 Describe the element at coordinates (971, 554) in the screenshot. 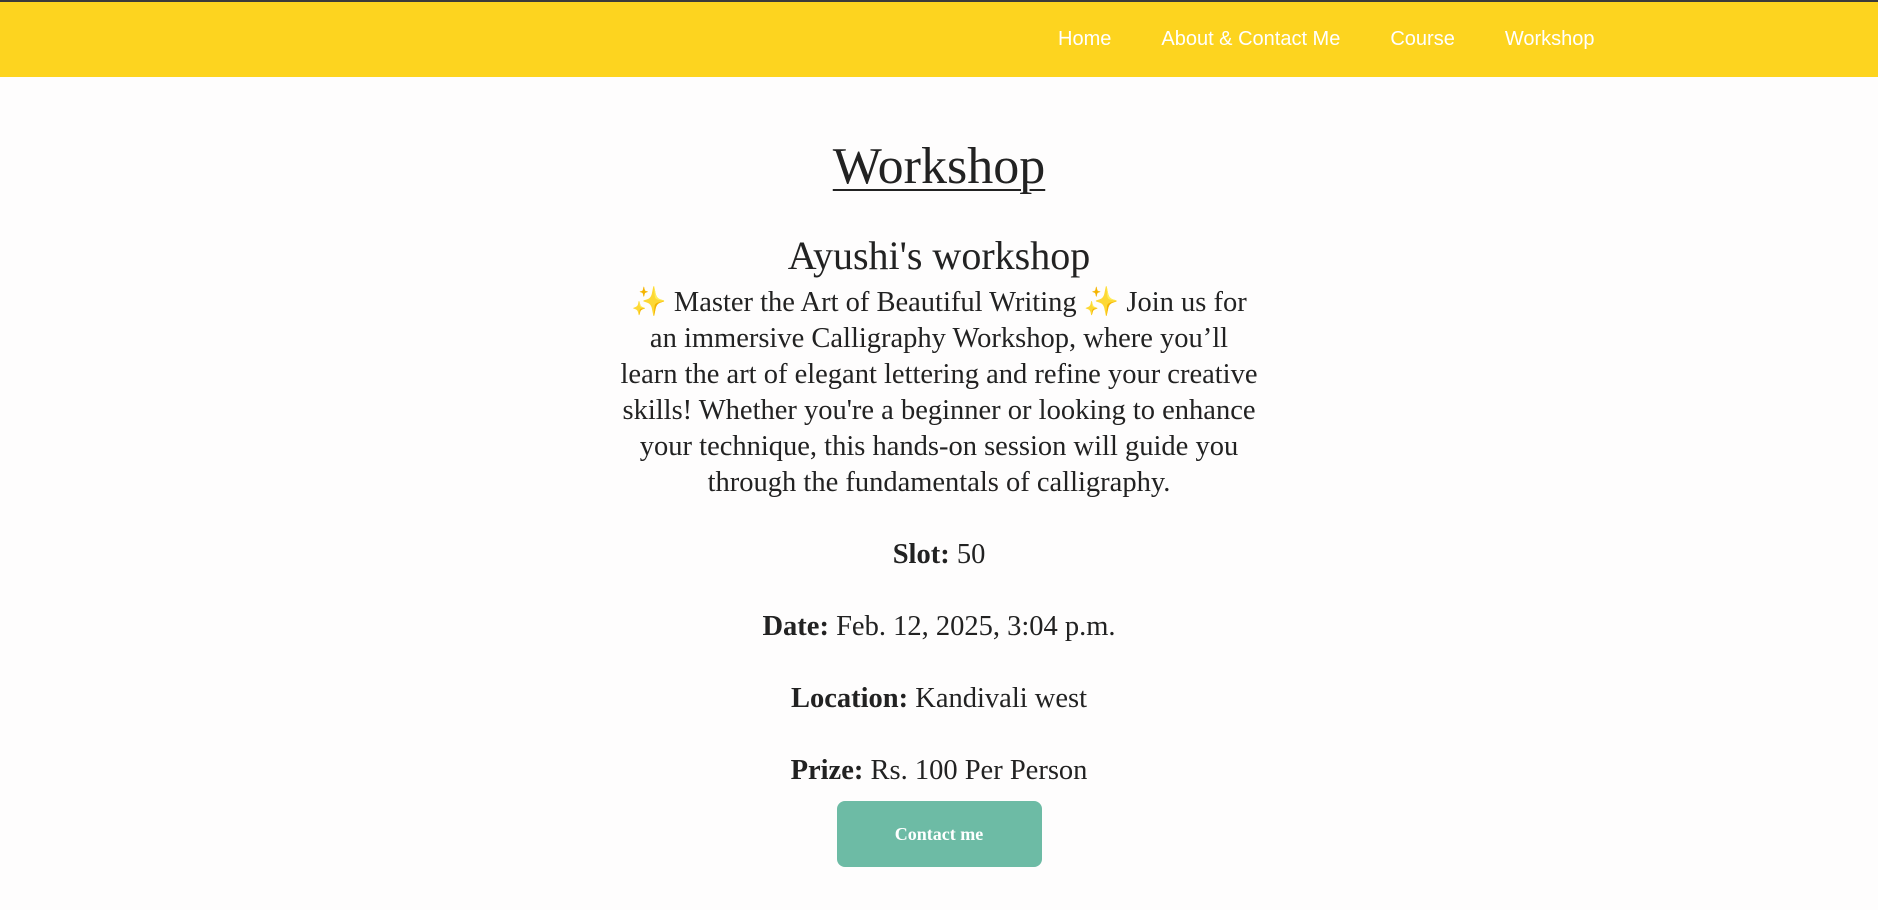

I see `slot-value: 50` at that location.